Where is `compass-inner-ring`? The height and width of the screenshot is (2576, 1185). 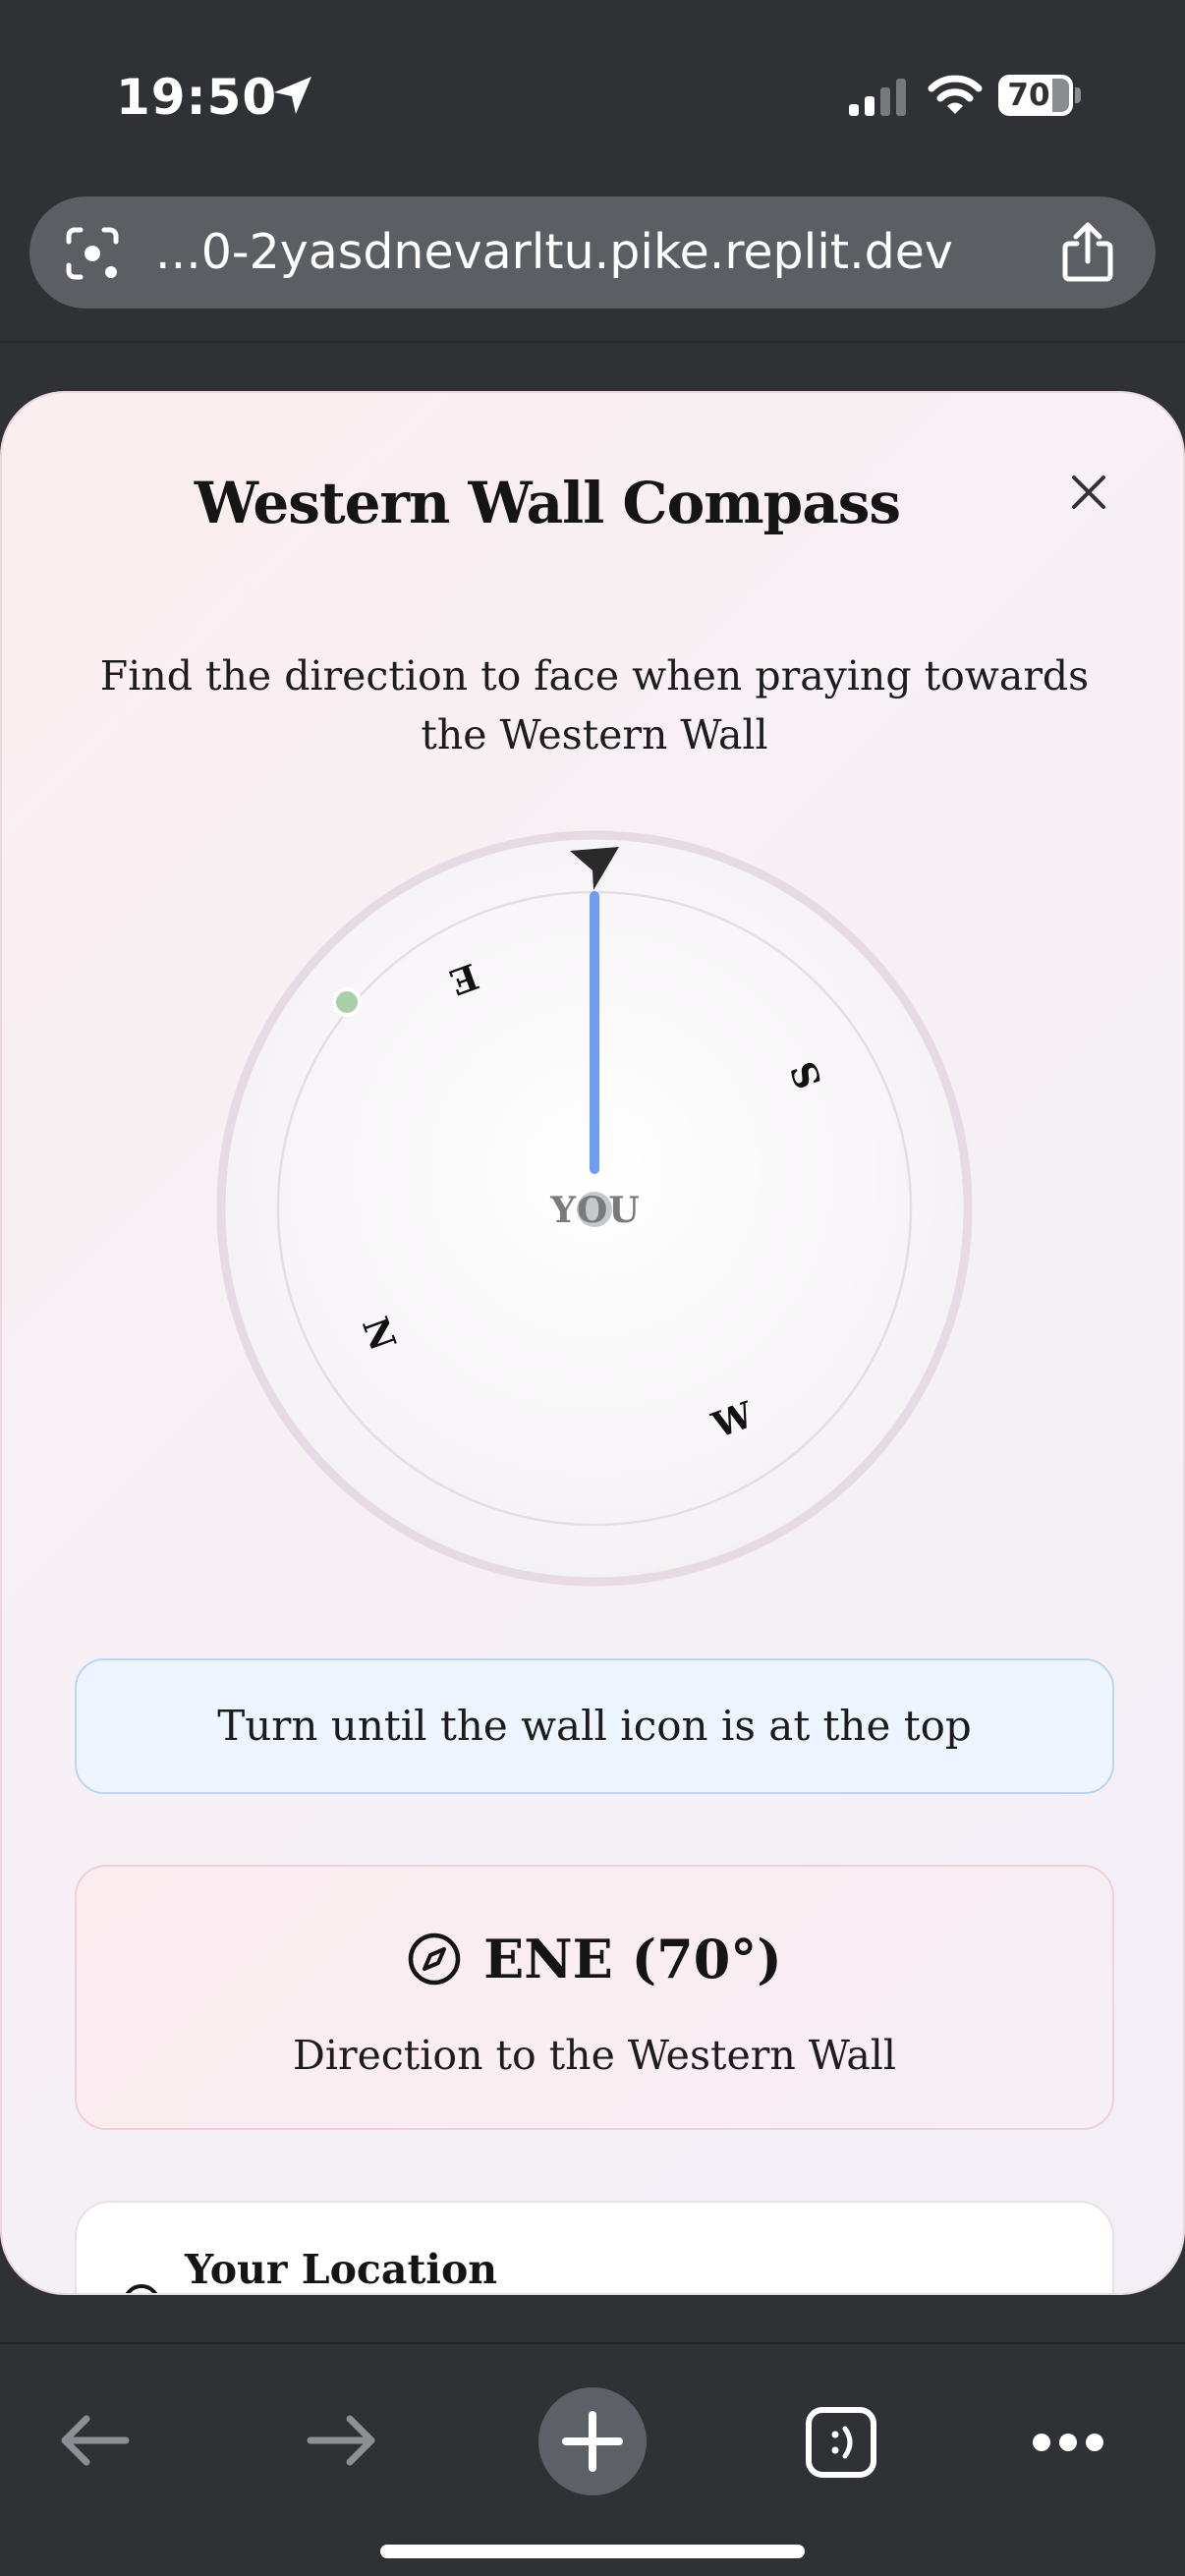 compass-inner-ring is located at coordinates (594, 1208).